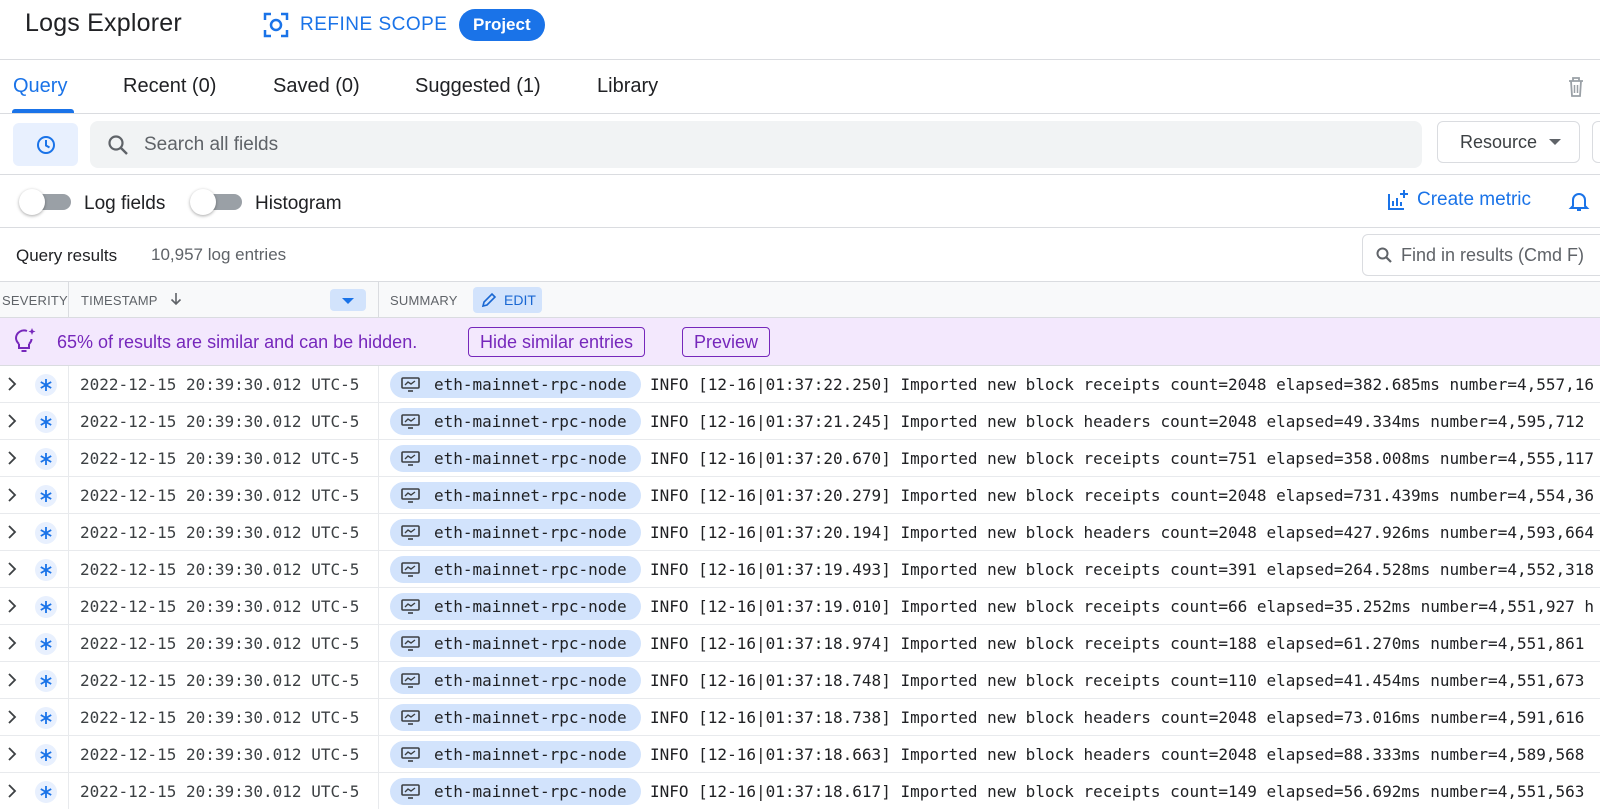  Describe the element at coordinates (520, 300) in the screenshot. I see `edit-label: EDIT` at that location.